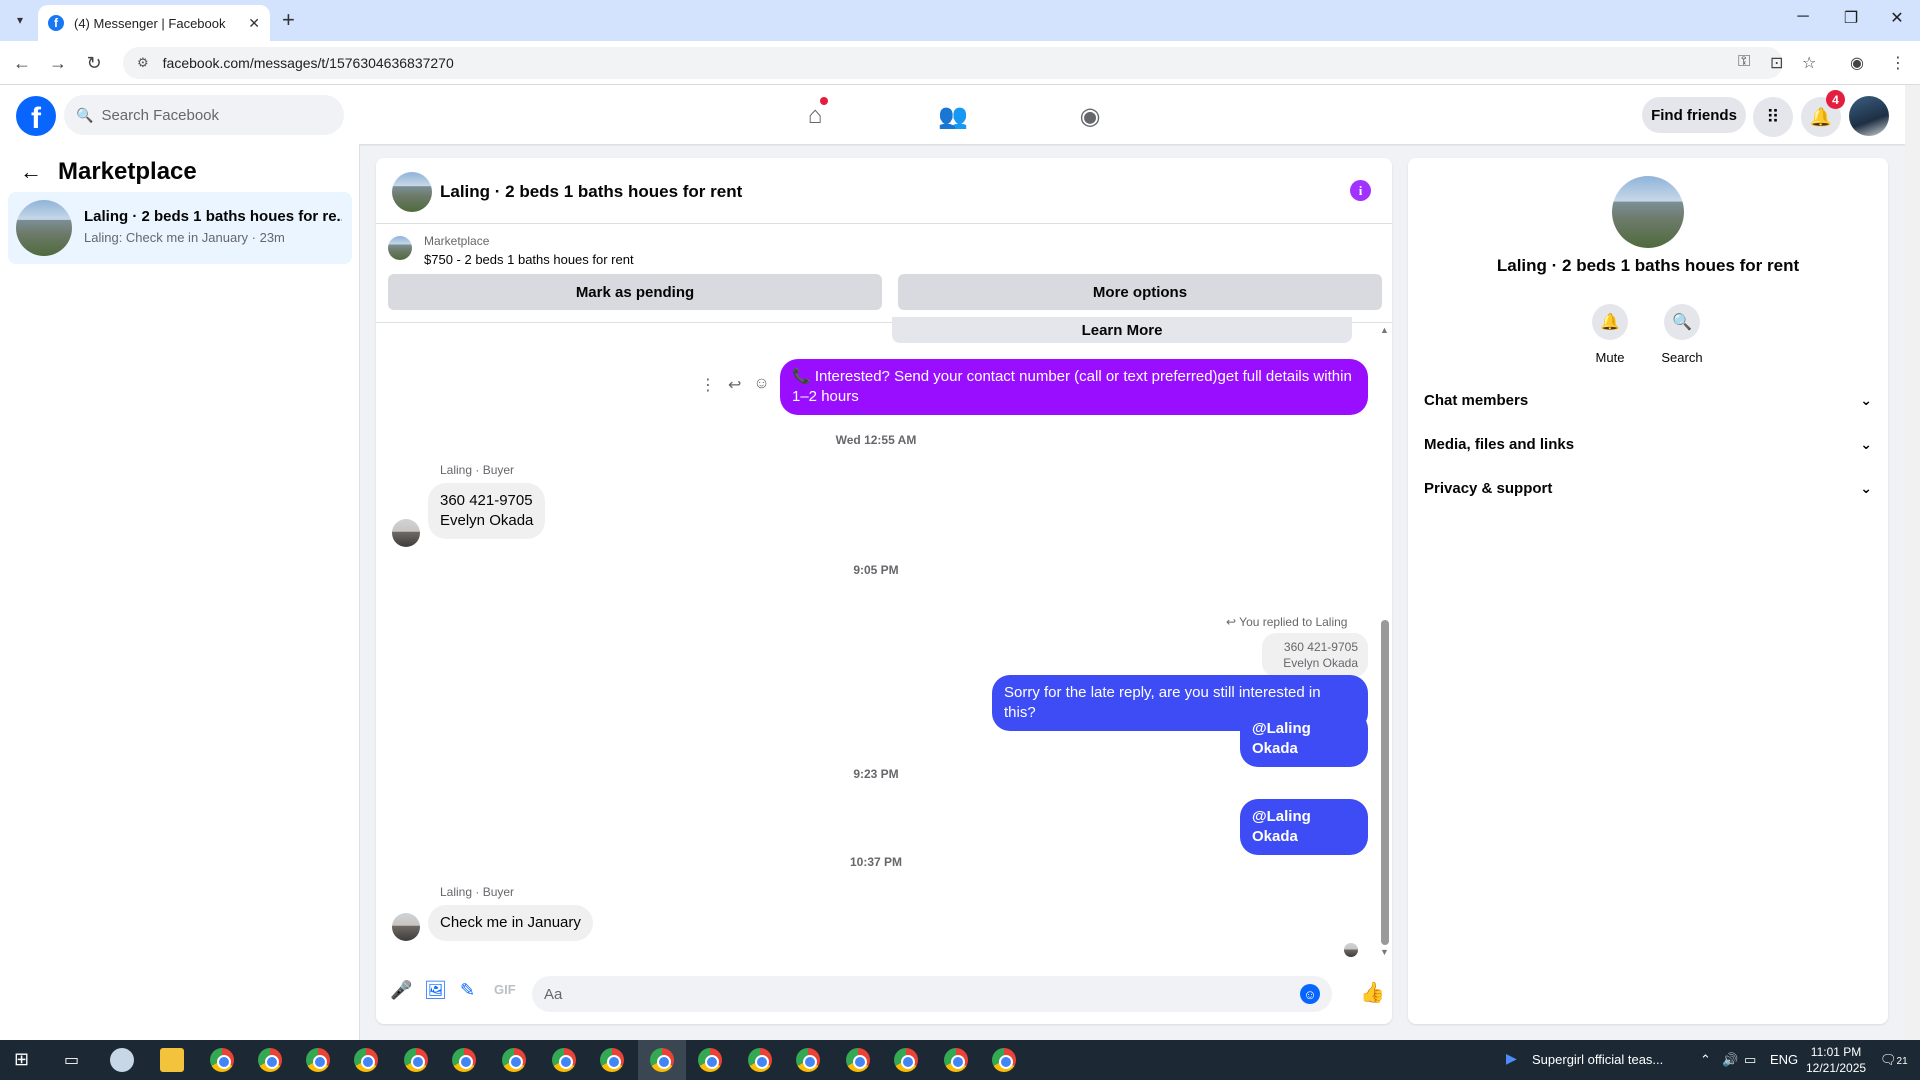 The height and width of the screenshot is (1080, 1920). I want to click on restore-icon: ❐, so click(1851, 18).